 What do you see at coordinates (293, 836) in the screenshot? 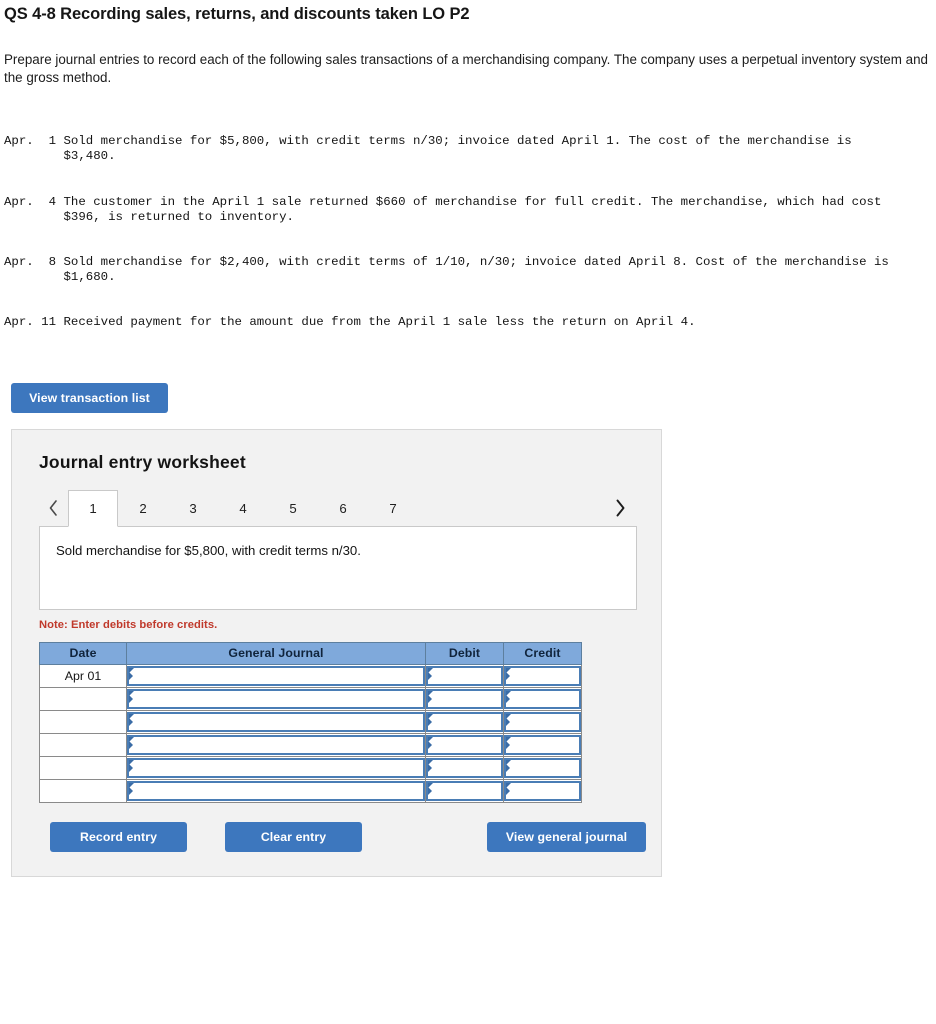
I see `clear-entry-button: Clear entry` at bounding box center [293, 836].